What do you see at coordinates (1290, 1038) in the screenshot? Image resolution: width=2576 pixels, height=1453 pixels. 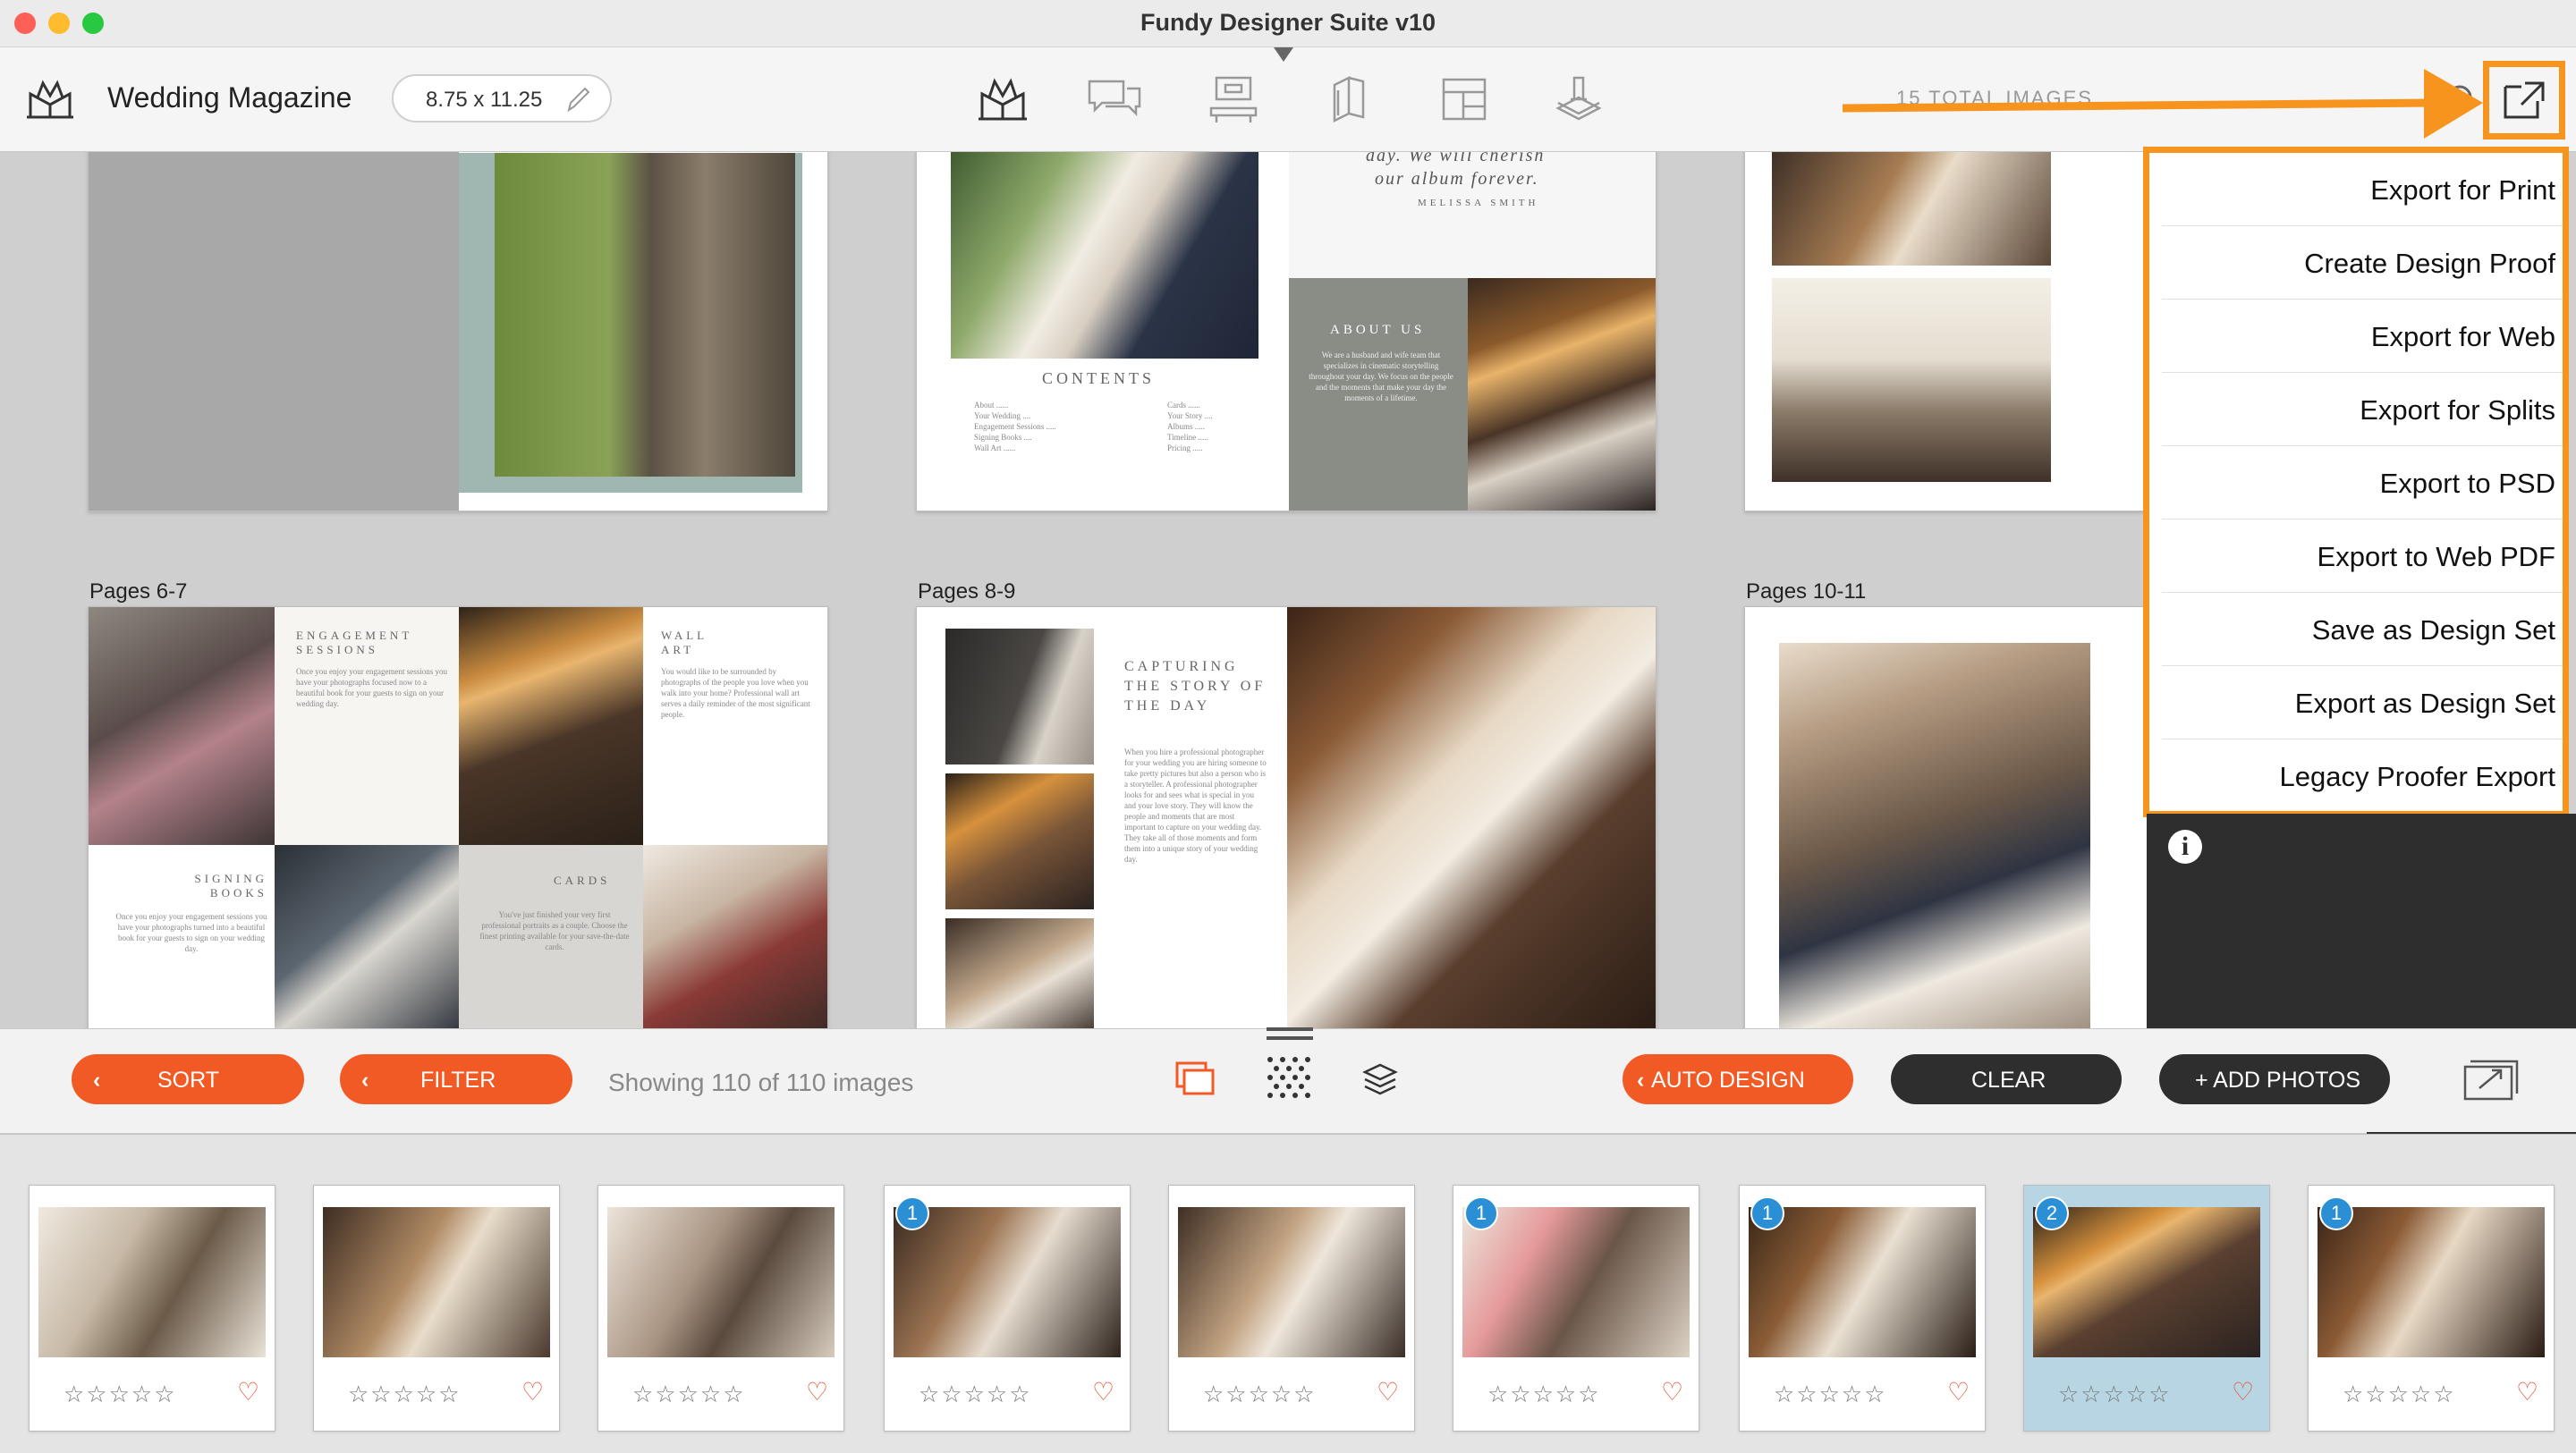 I see `resize-handle-line` at bounding box center [1290, 1038].